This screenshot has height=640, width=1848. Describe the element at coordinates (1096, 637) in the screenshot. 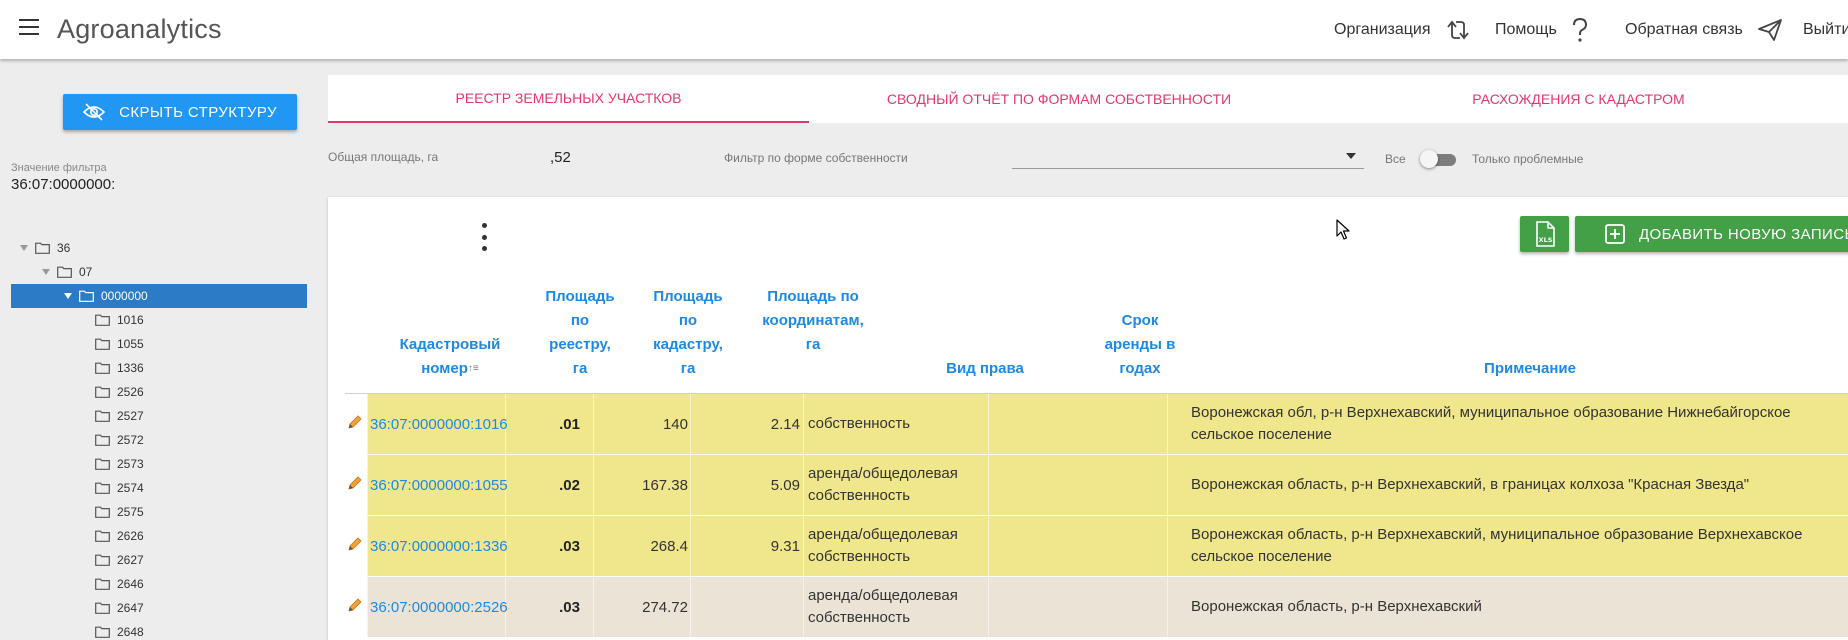

I see `row-separator` at that location.